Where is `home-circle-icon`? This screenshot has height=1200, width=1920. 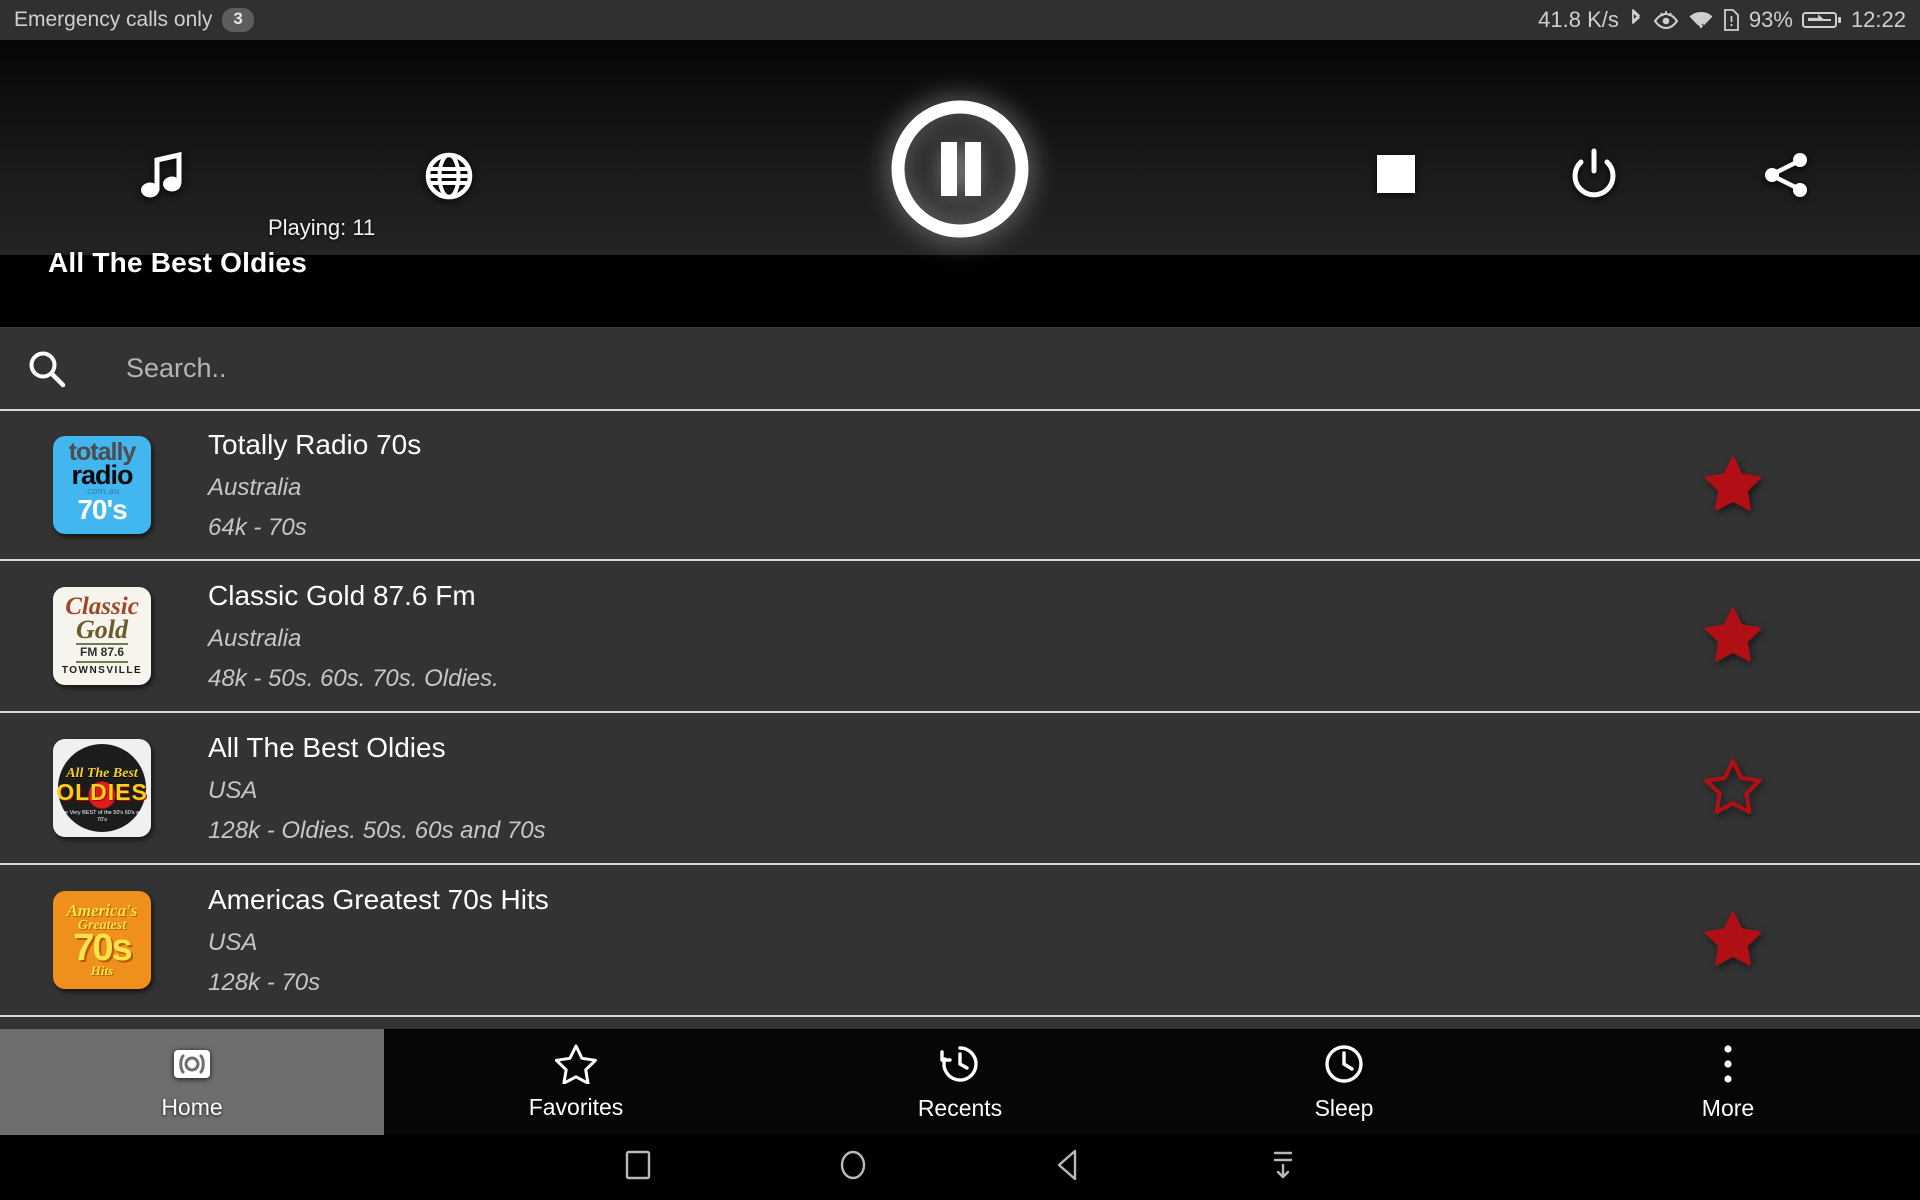 home-circle-icon is located at coordinates (853, 1167).